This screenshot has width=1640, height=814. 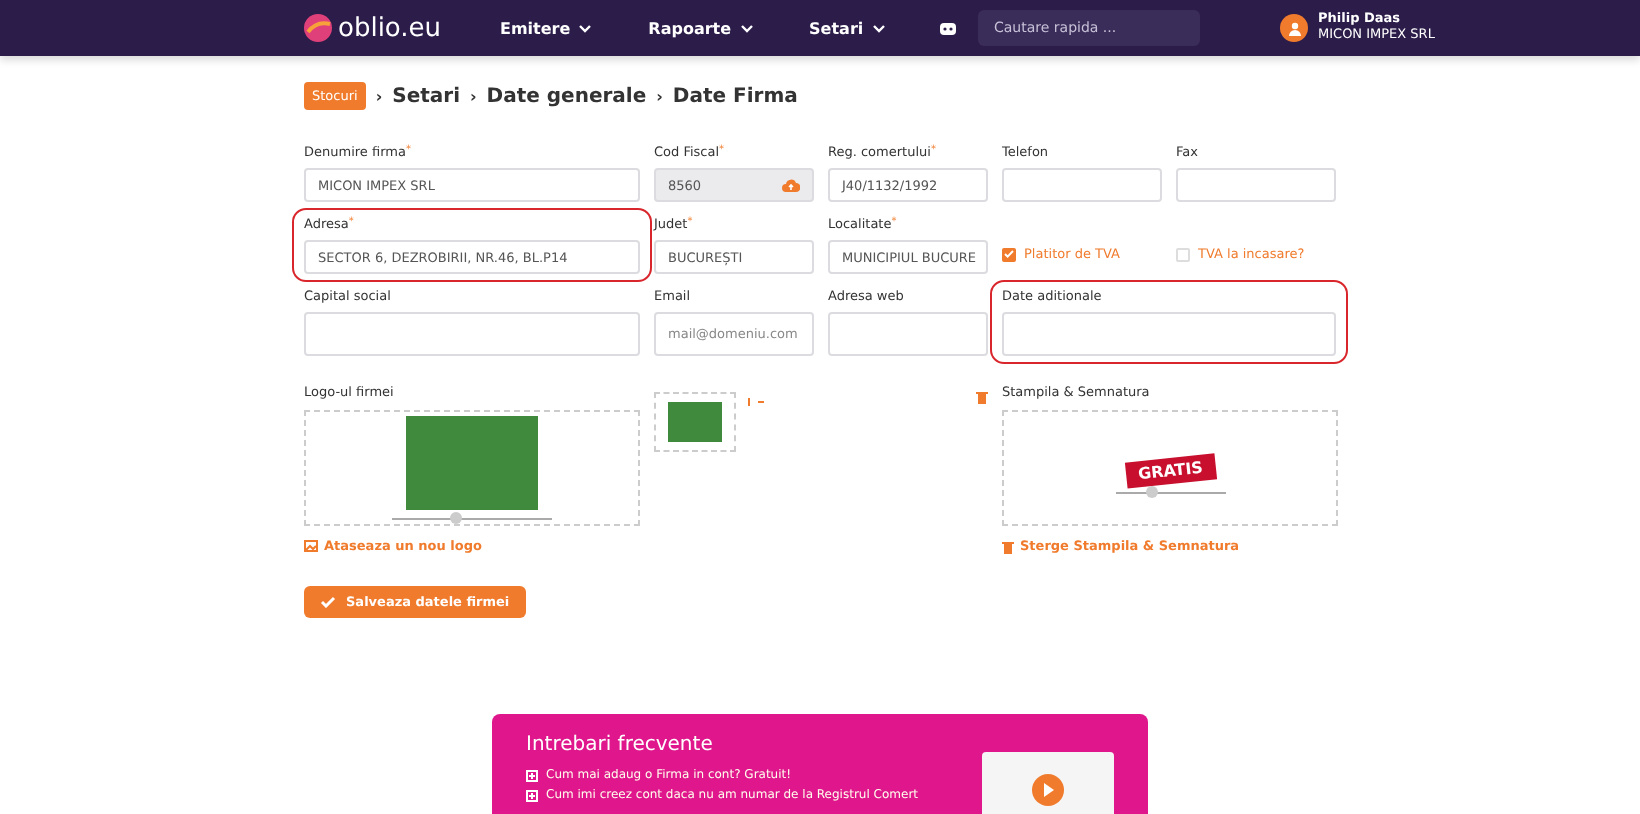 What do you see at coordinates (695, 422) in the screenshot?
I see `logo-preview` at bounding box center [695, 422].